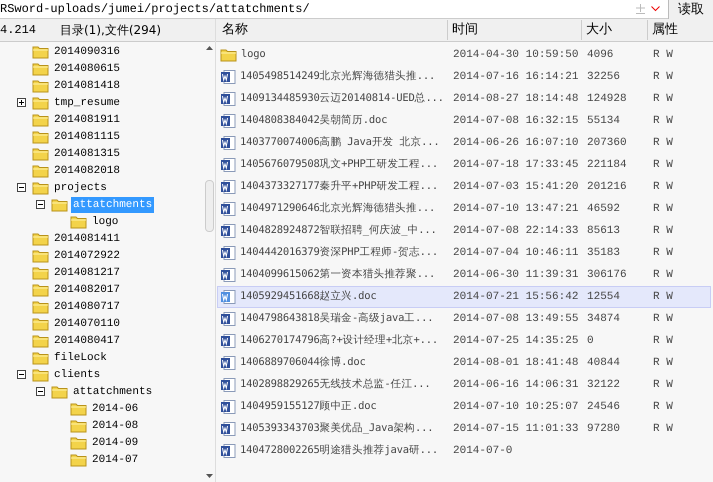 The image size is (713, 482). What do you see at coordinates (209, 476) in the screenshot?
I see `scroll-down-icon` at bounding box center [209, 476].